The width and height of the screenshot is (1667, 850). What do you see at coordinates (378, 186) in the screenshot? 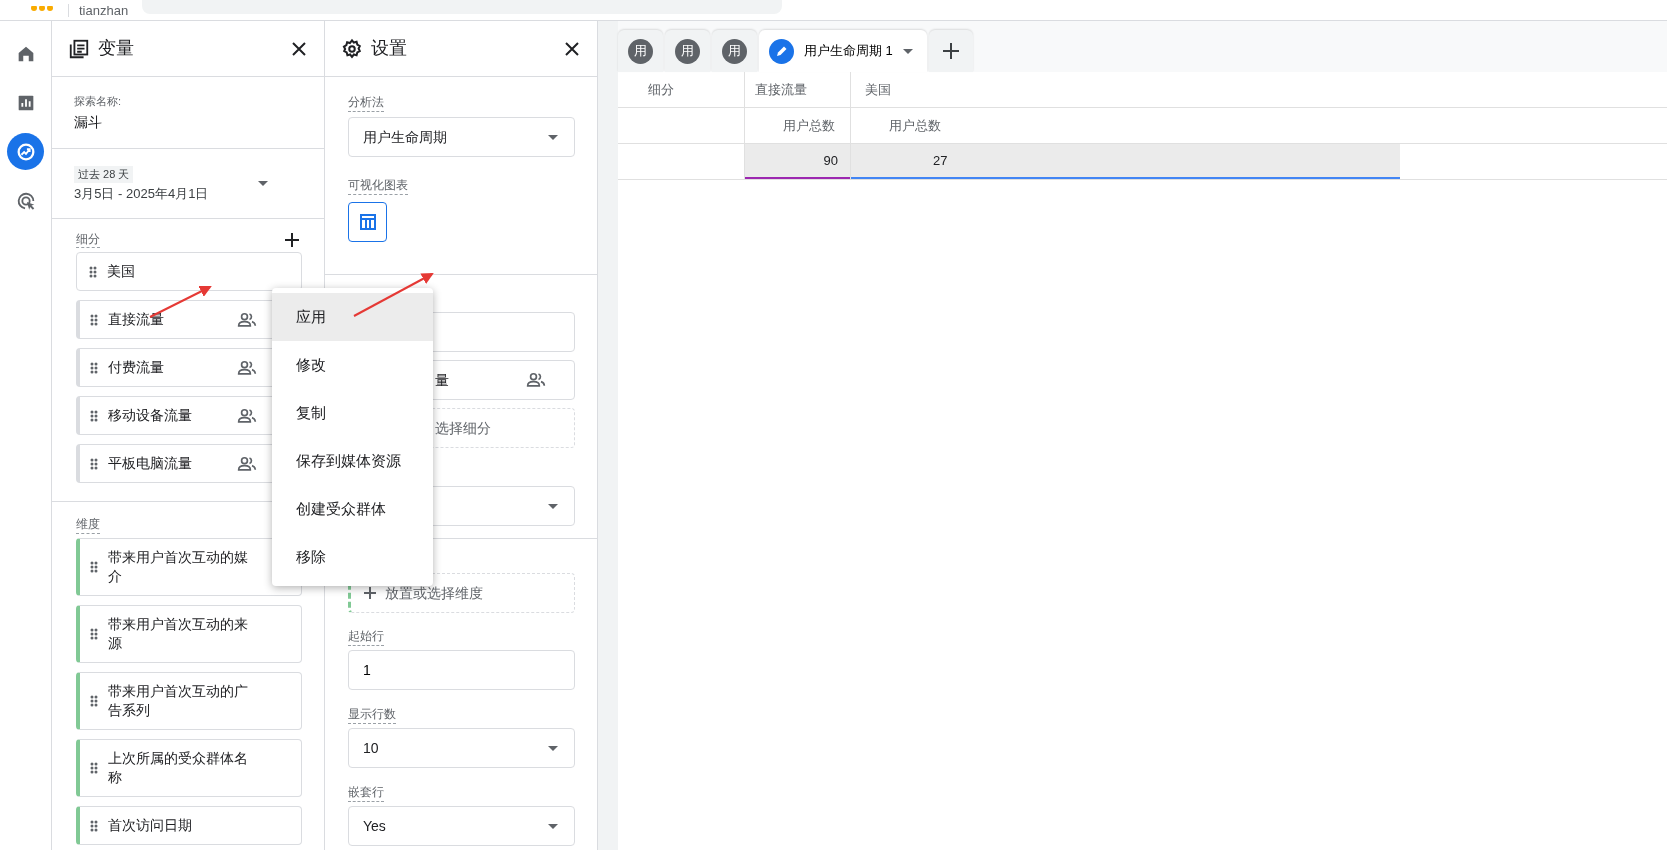
I see `field-label: 可视化图表` at bounding box center [378, 186].